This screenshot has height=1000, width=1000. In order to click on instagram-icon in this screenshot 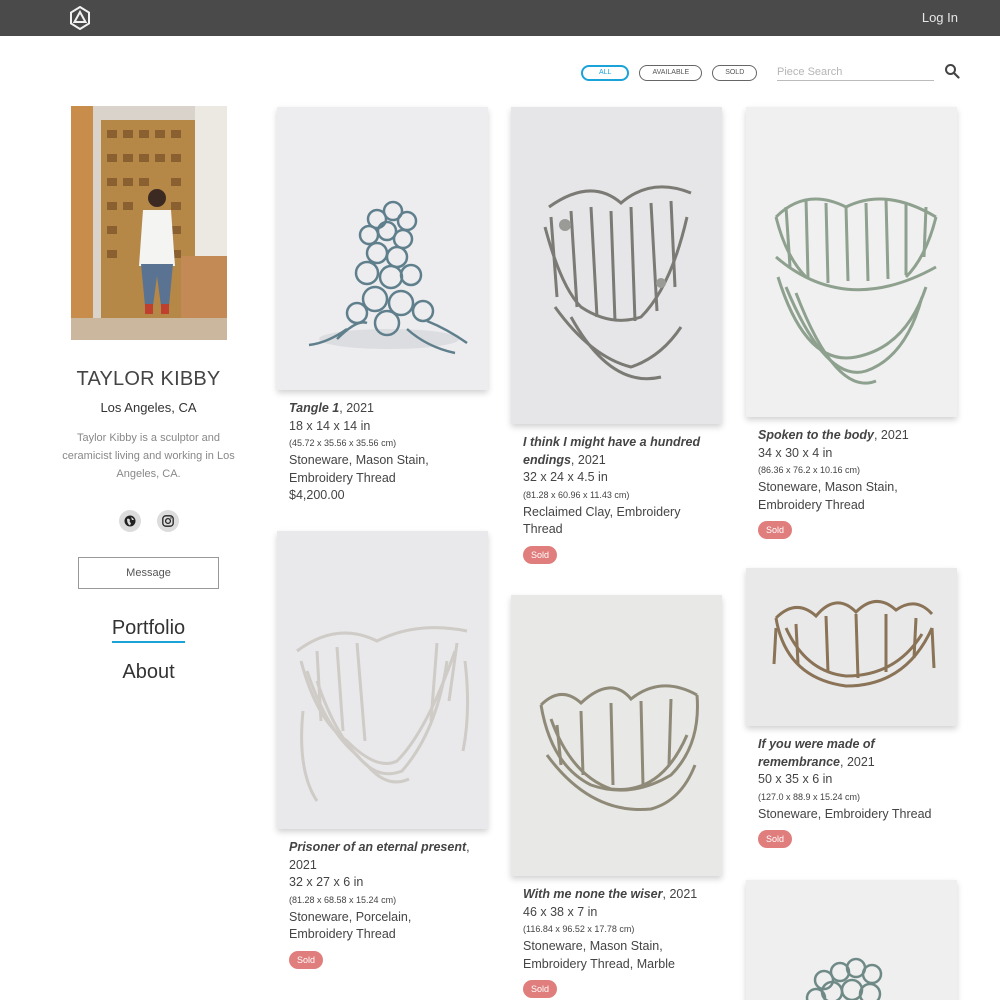, I will do `click(167, 521)`.